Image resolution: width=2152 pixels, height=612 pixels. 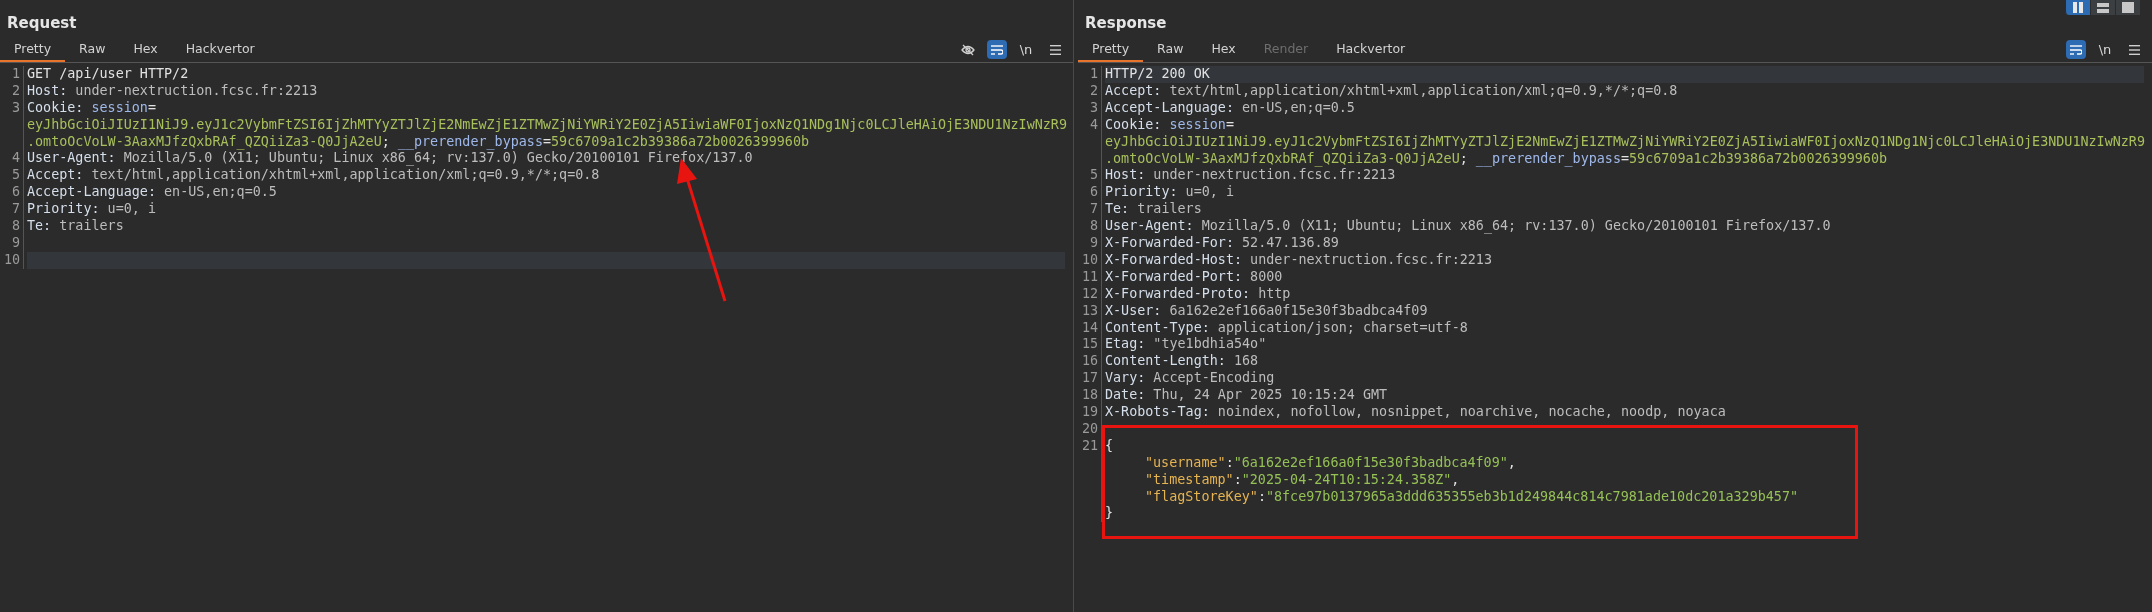 What do you see at coordinates (1287, 328) in the screenshot?
I see `code-line: Content-Type: application/json; charset=utf-8` at bounding box center [1287, 328].